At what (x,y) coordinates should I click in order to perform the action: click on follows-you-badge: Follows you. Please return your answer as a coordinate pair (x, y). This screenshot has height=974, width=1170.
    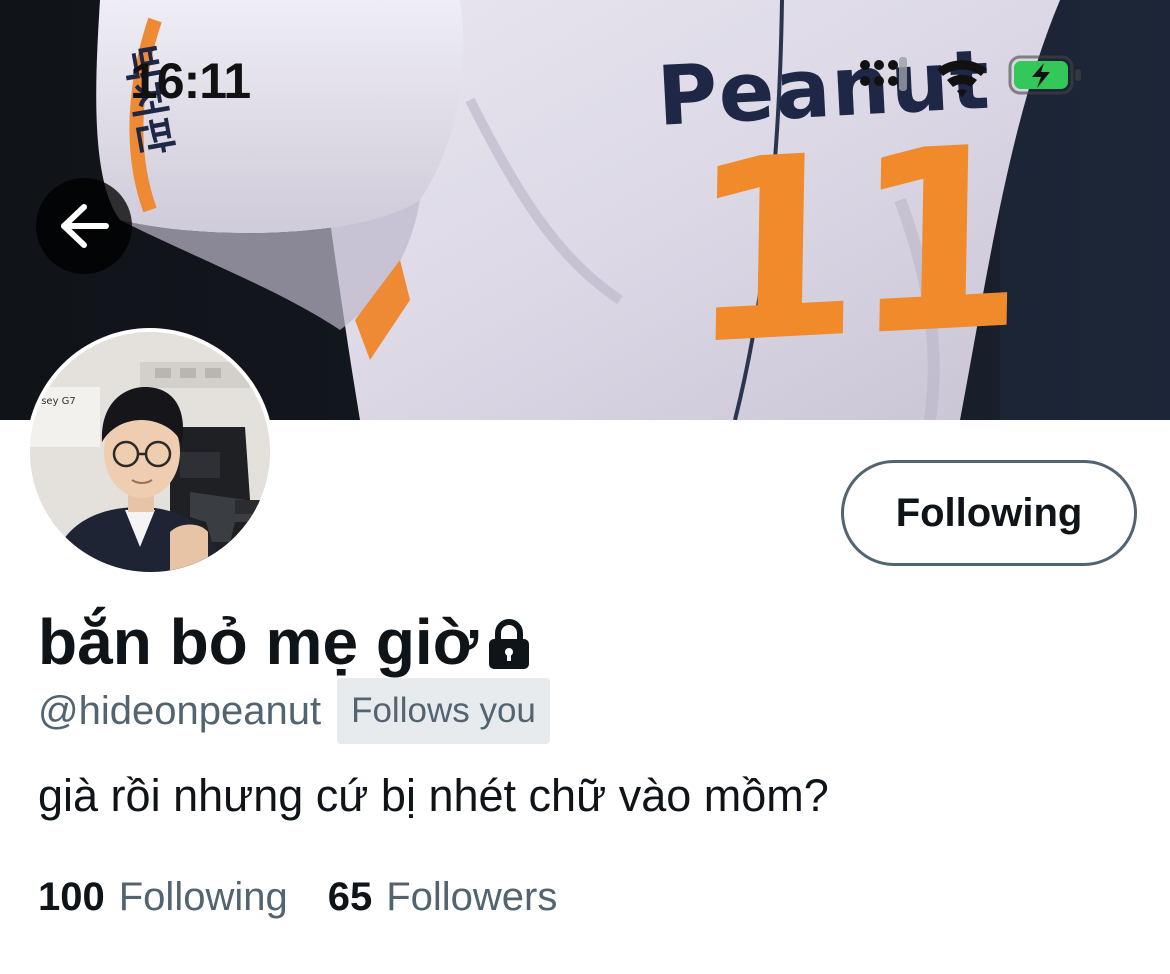
    Looking at the image, I should click on (443, 711).